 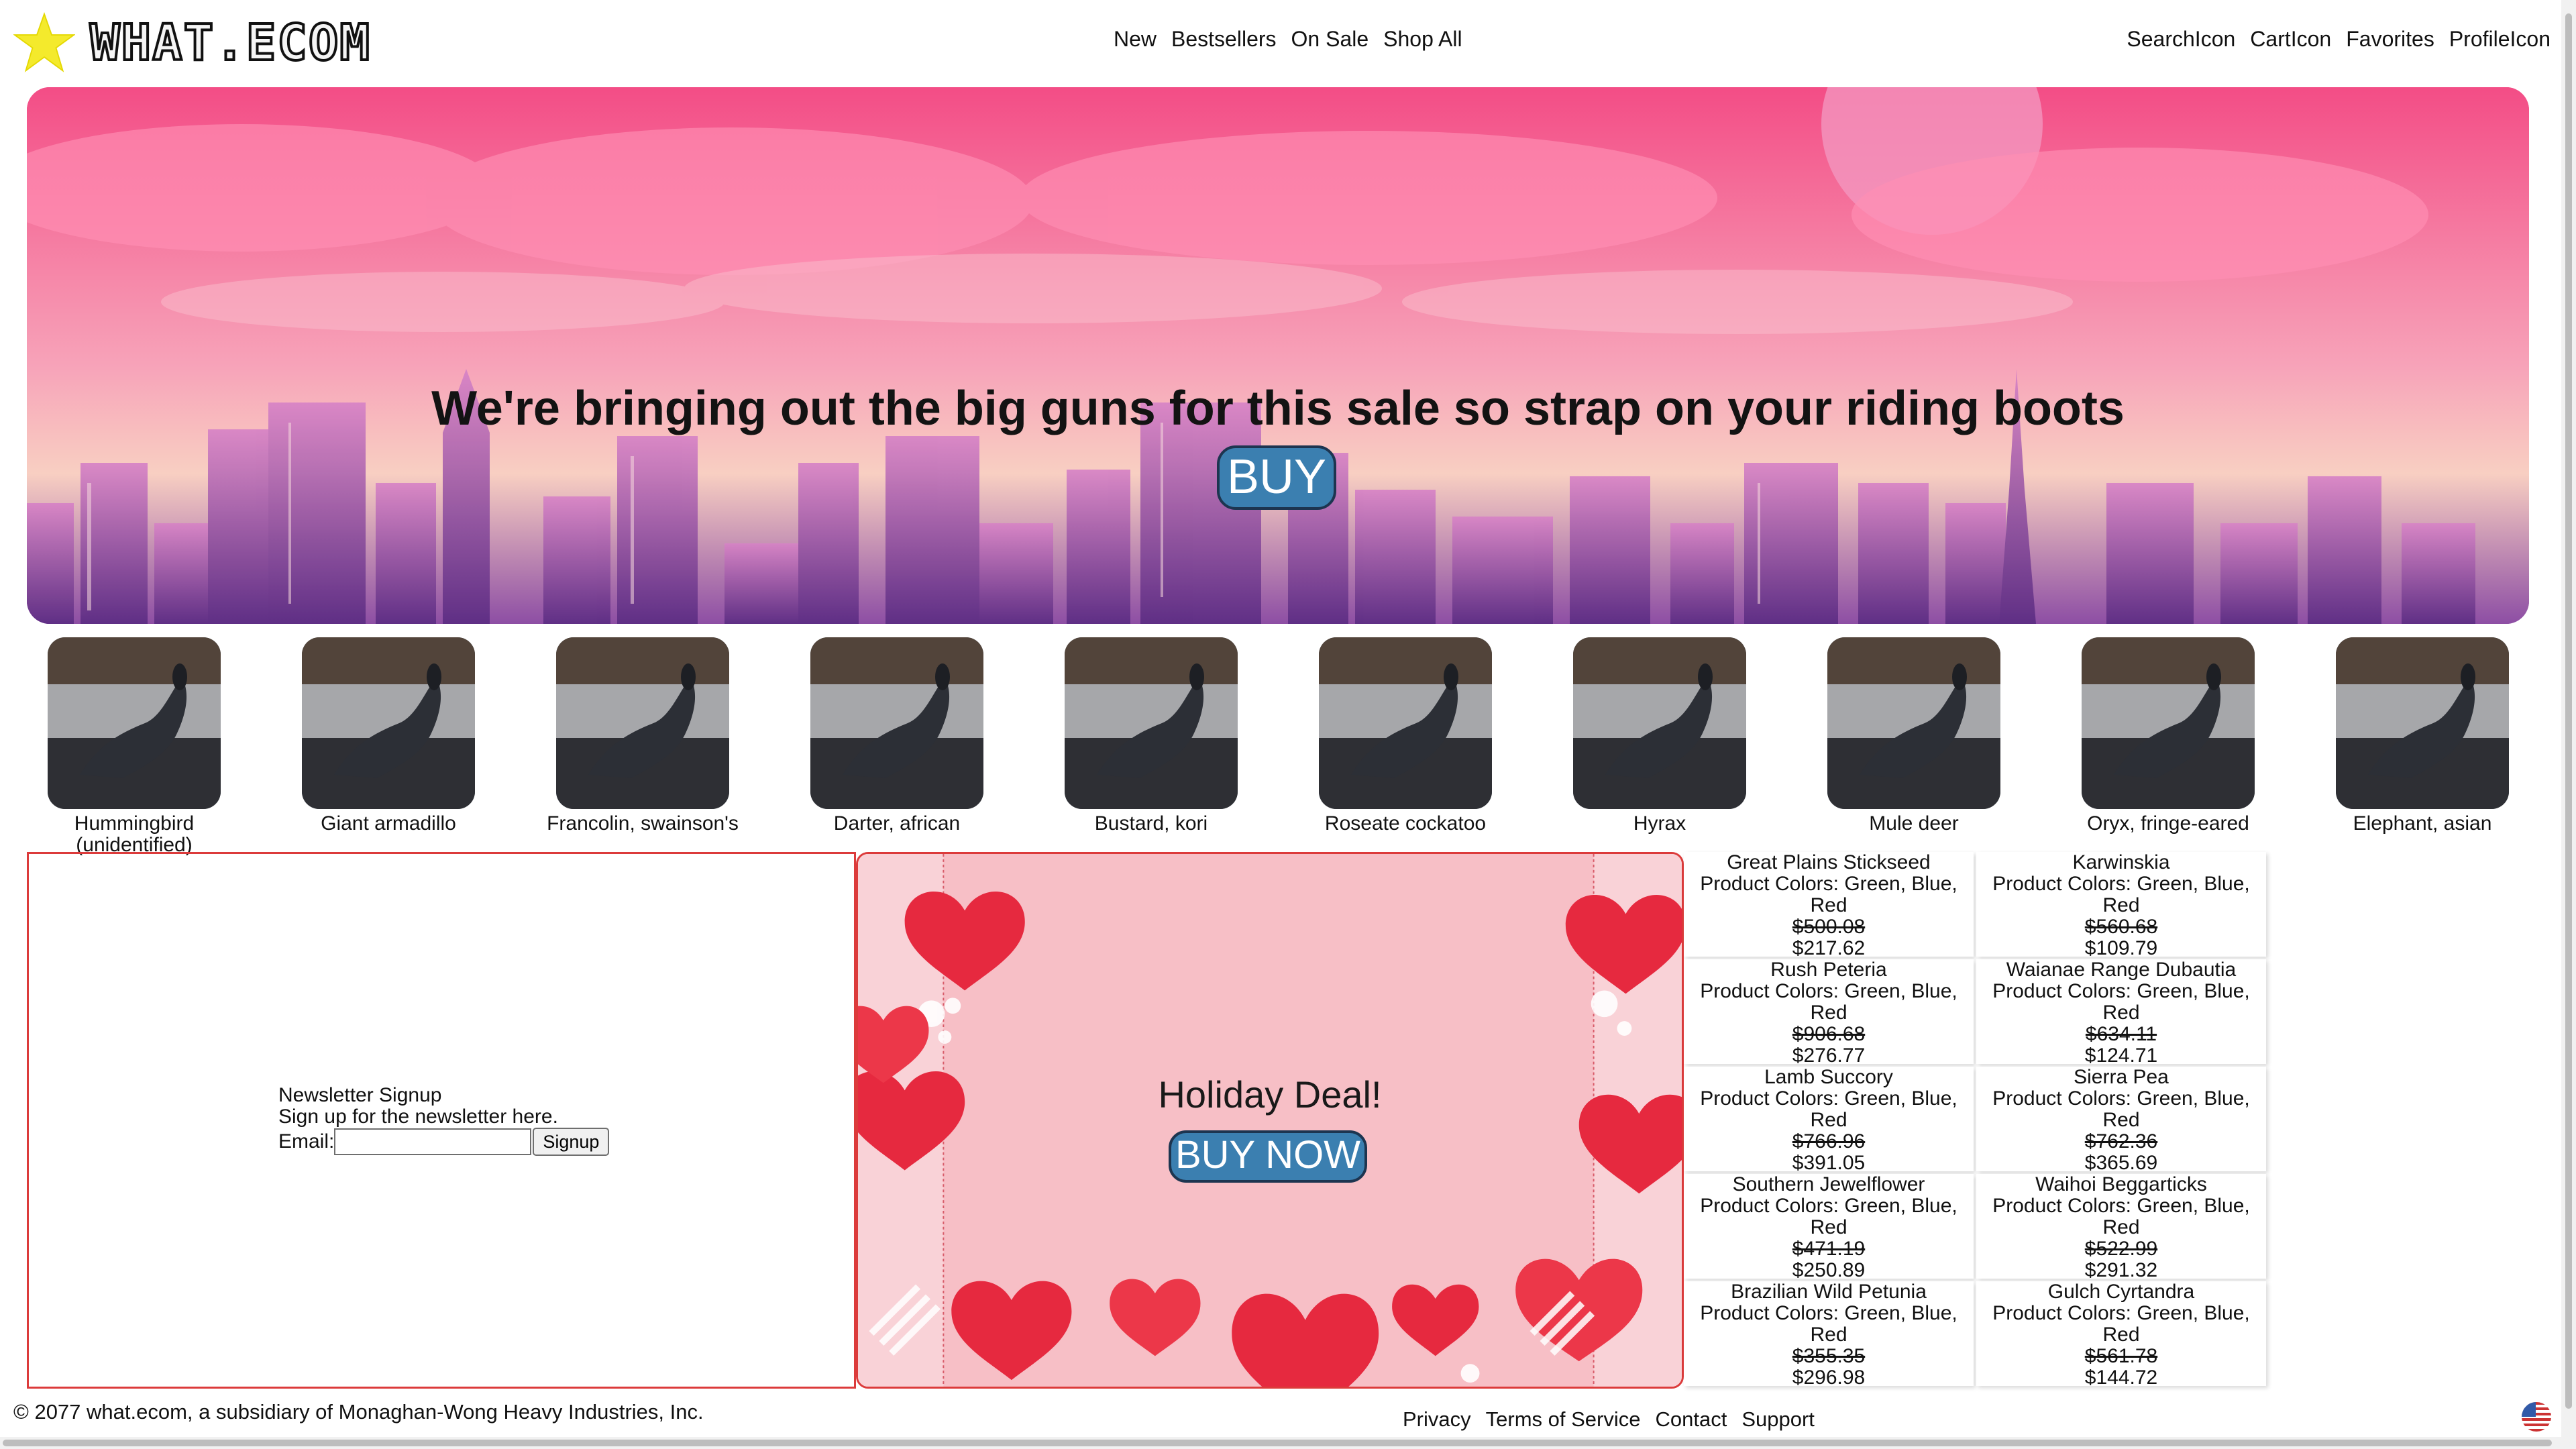 I want to click on nav-shop-all: Shop All, so click(x=1422, y=43).